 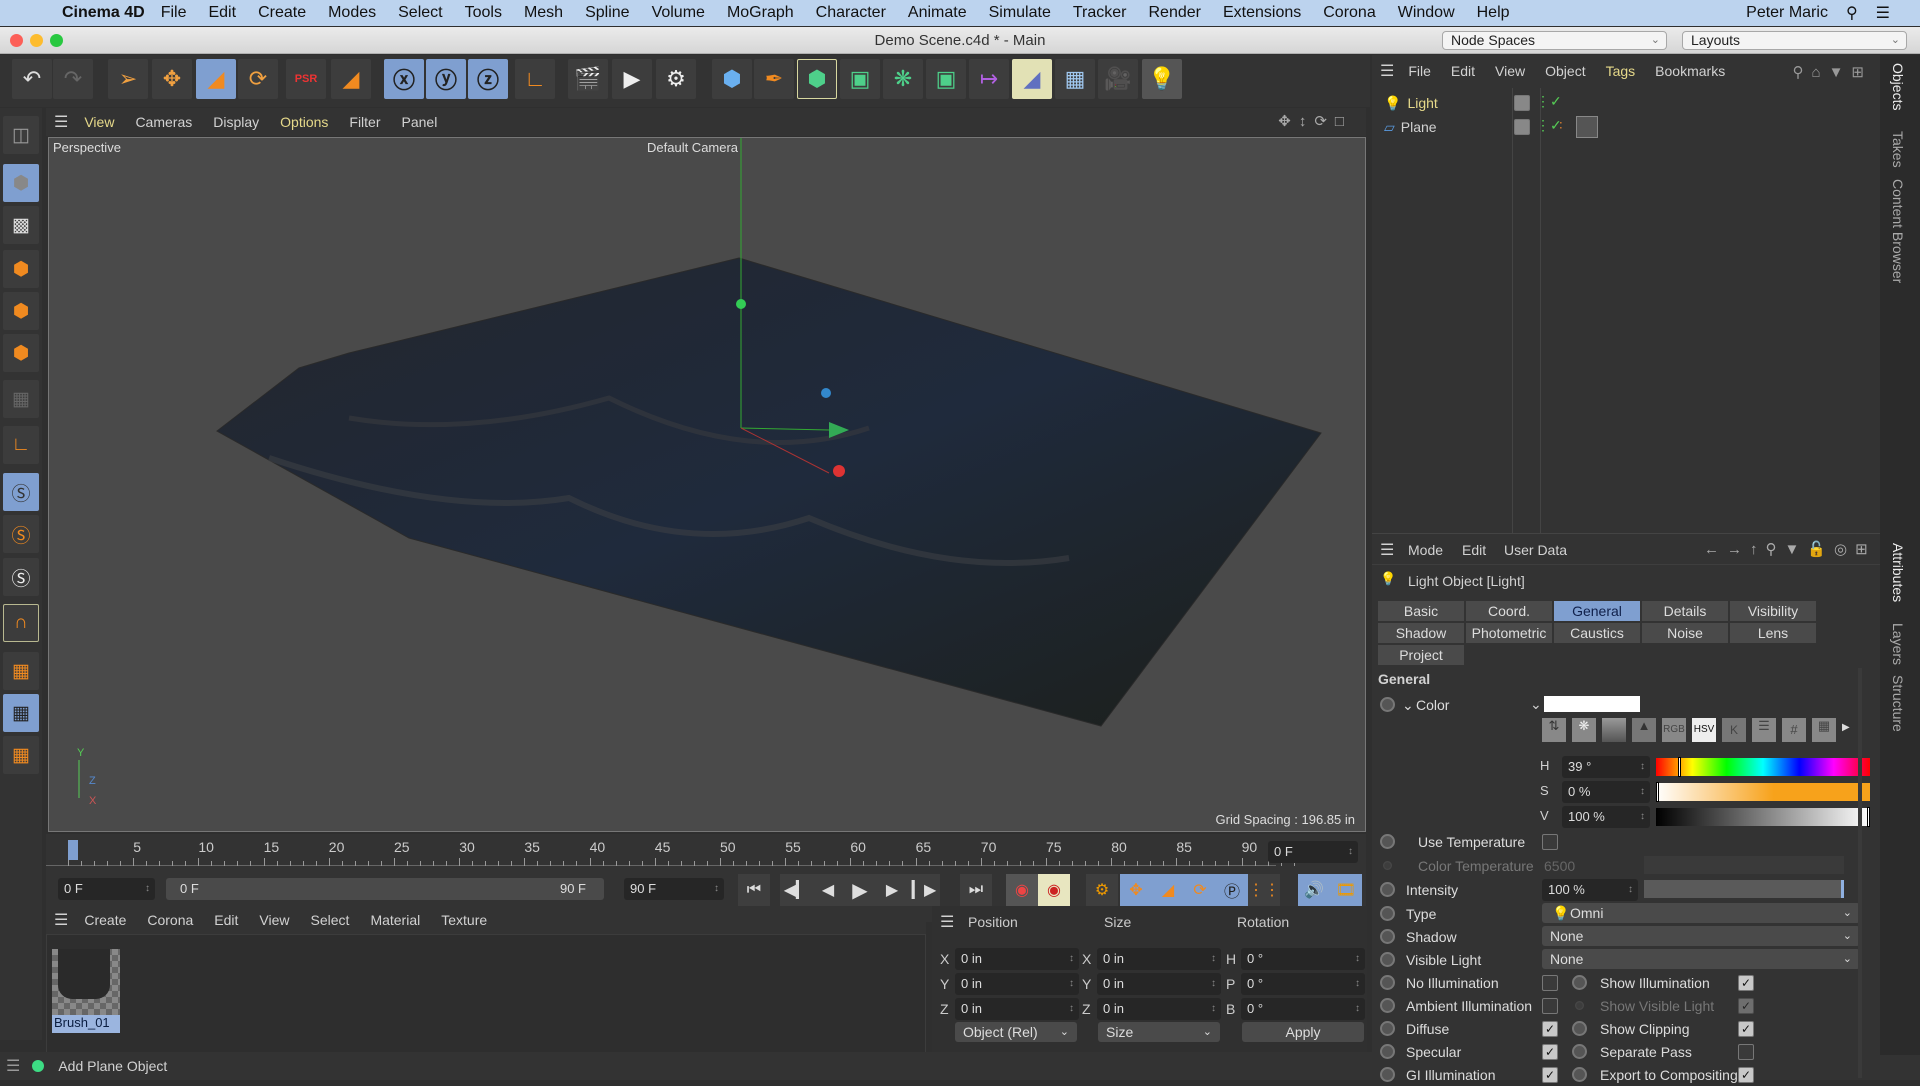 What do you see at coordinates (1159, 1032) in the screenshot?
I see `size-mode-select: Size ⌄` at bounding box center [1159, 1032].